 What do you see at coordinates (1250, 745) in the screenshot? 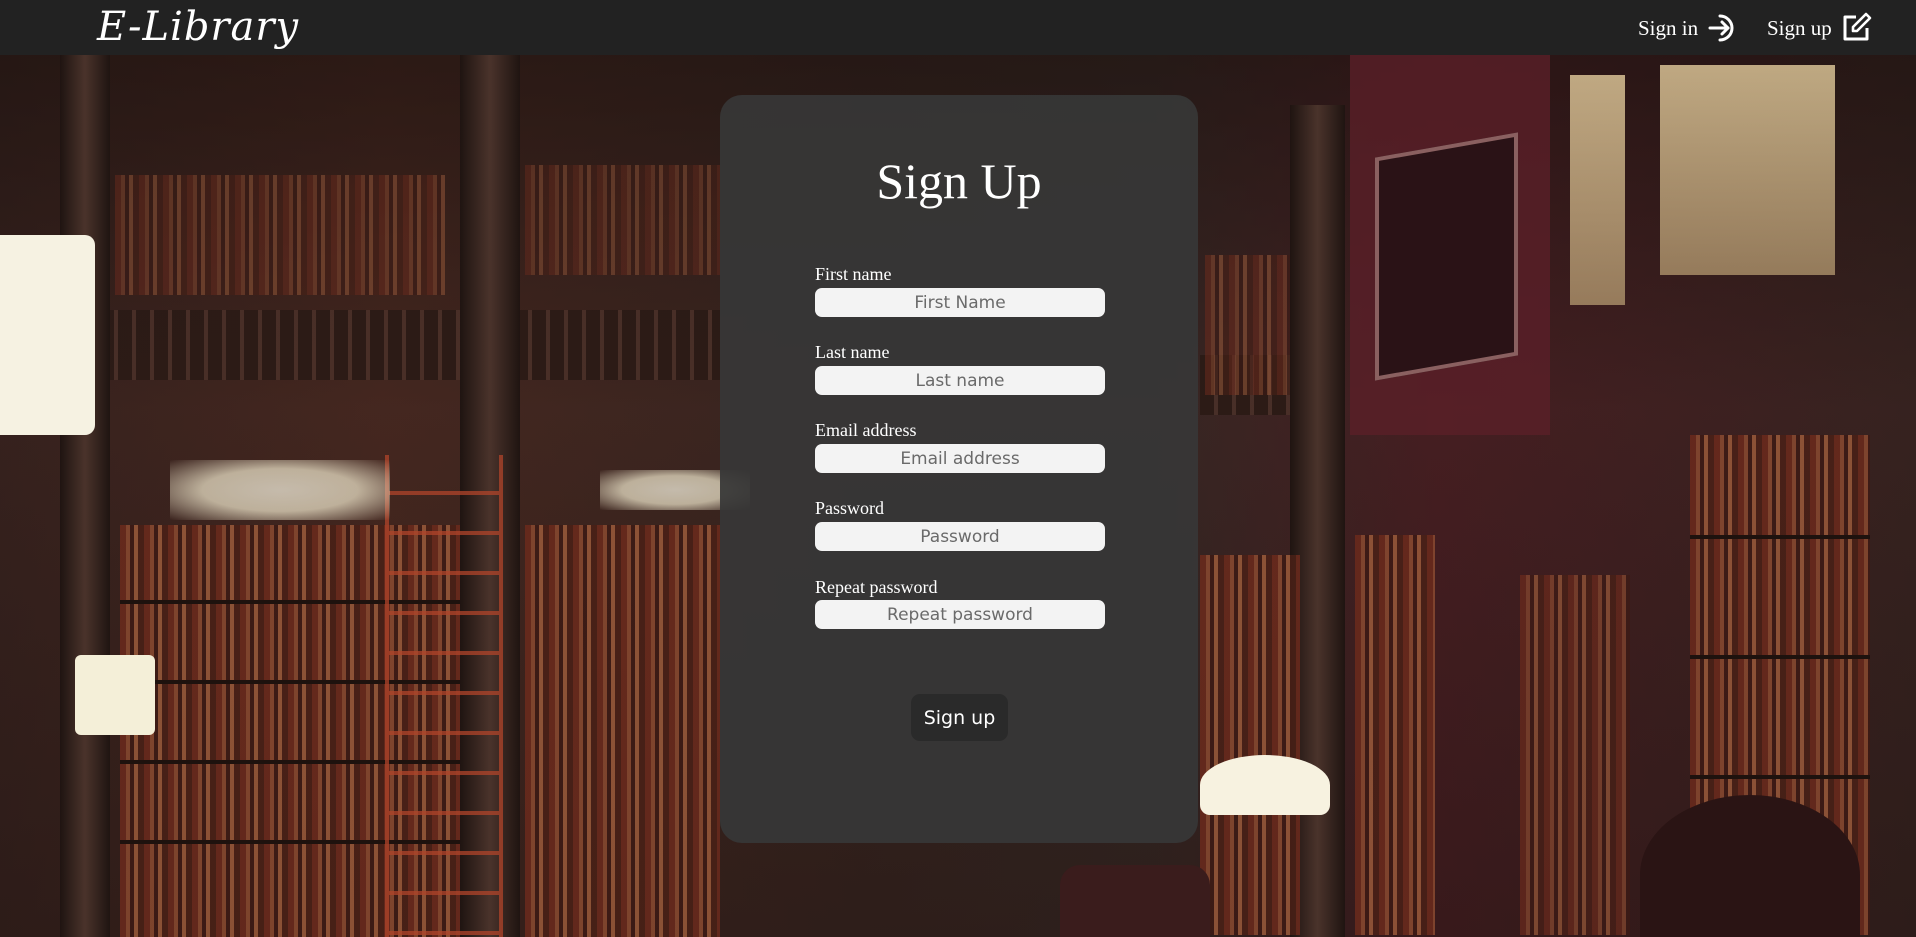
I see `bookshelf-lower-mid-right` at bounding box center [1250, 745].